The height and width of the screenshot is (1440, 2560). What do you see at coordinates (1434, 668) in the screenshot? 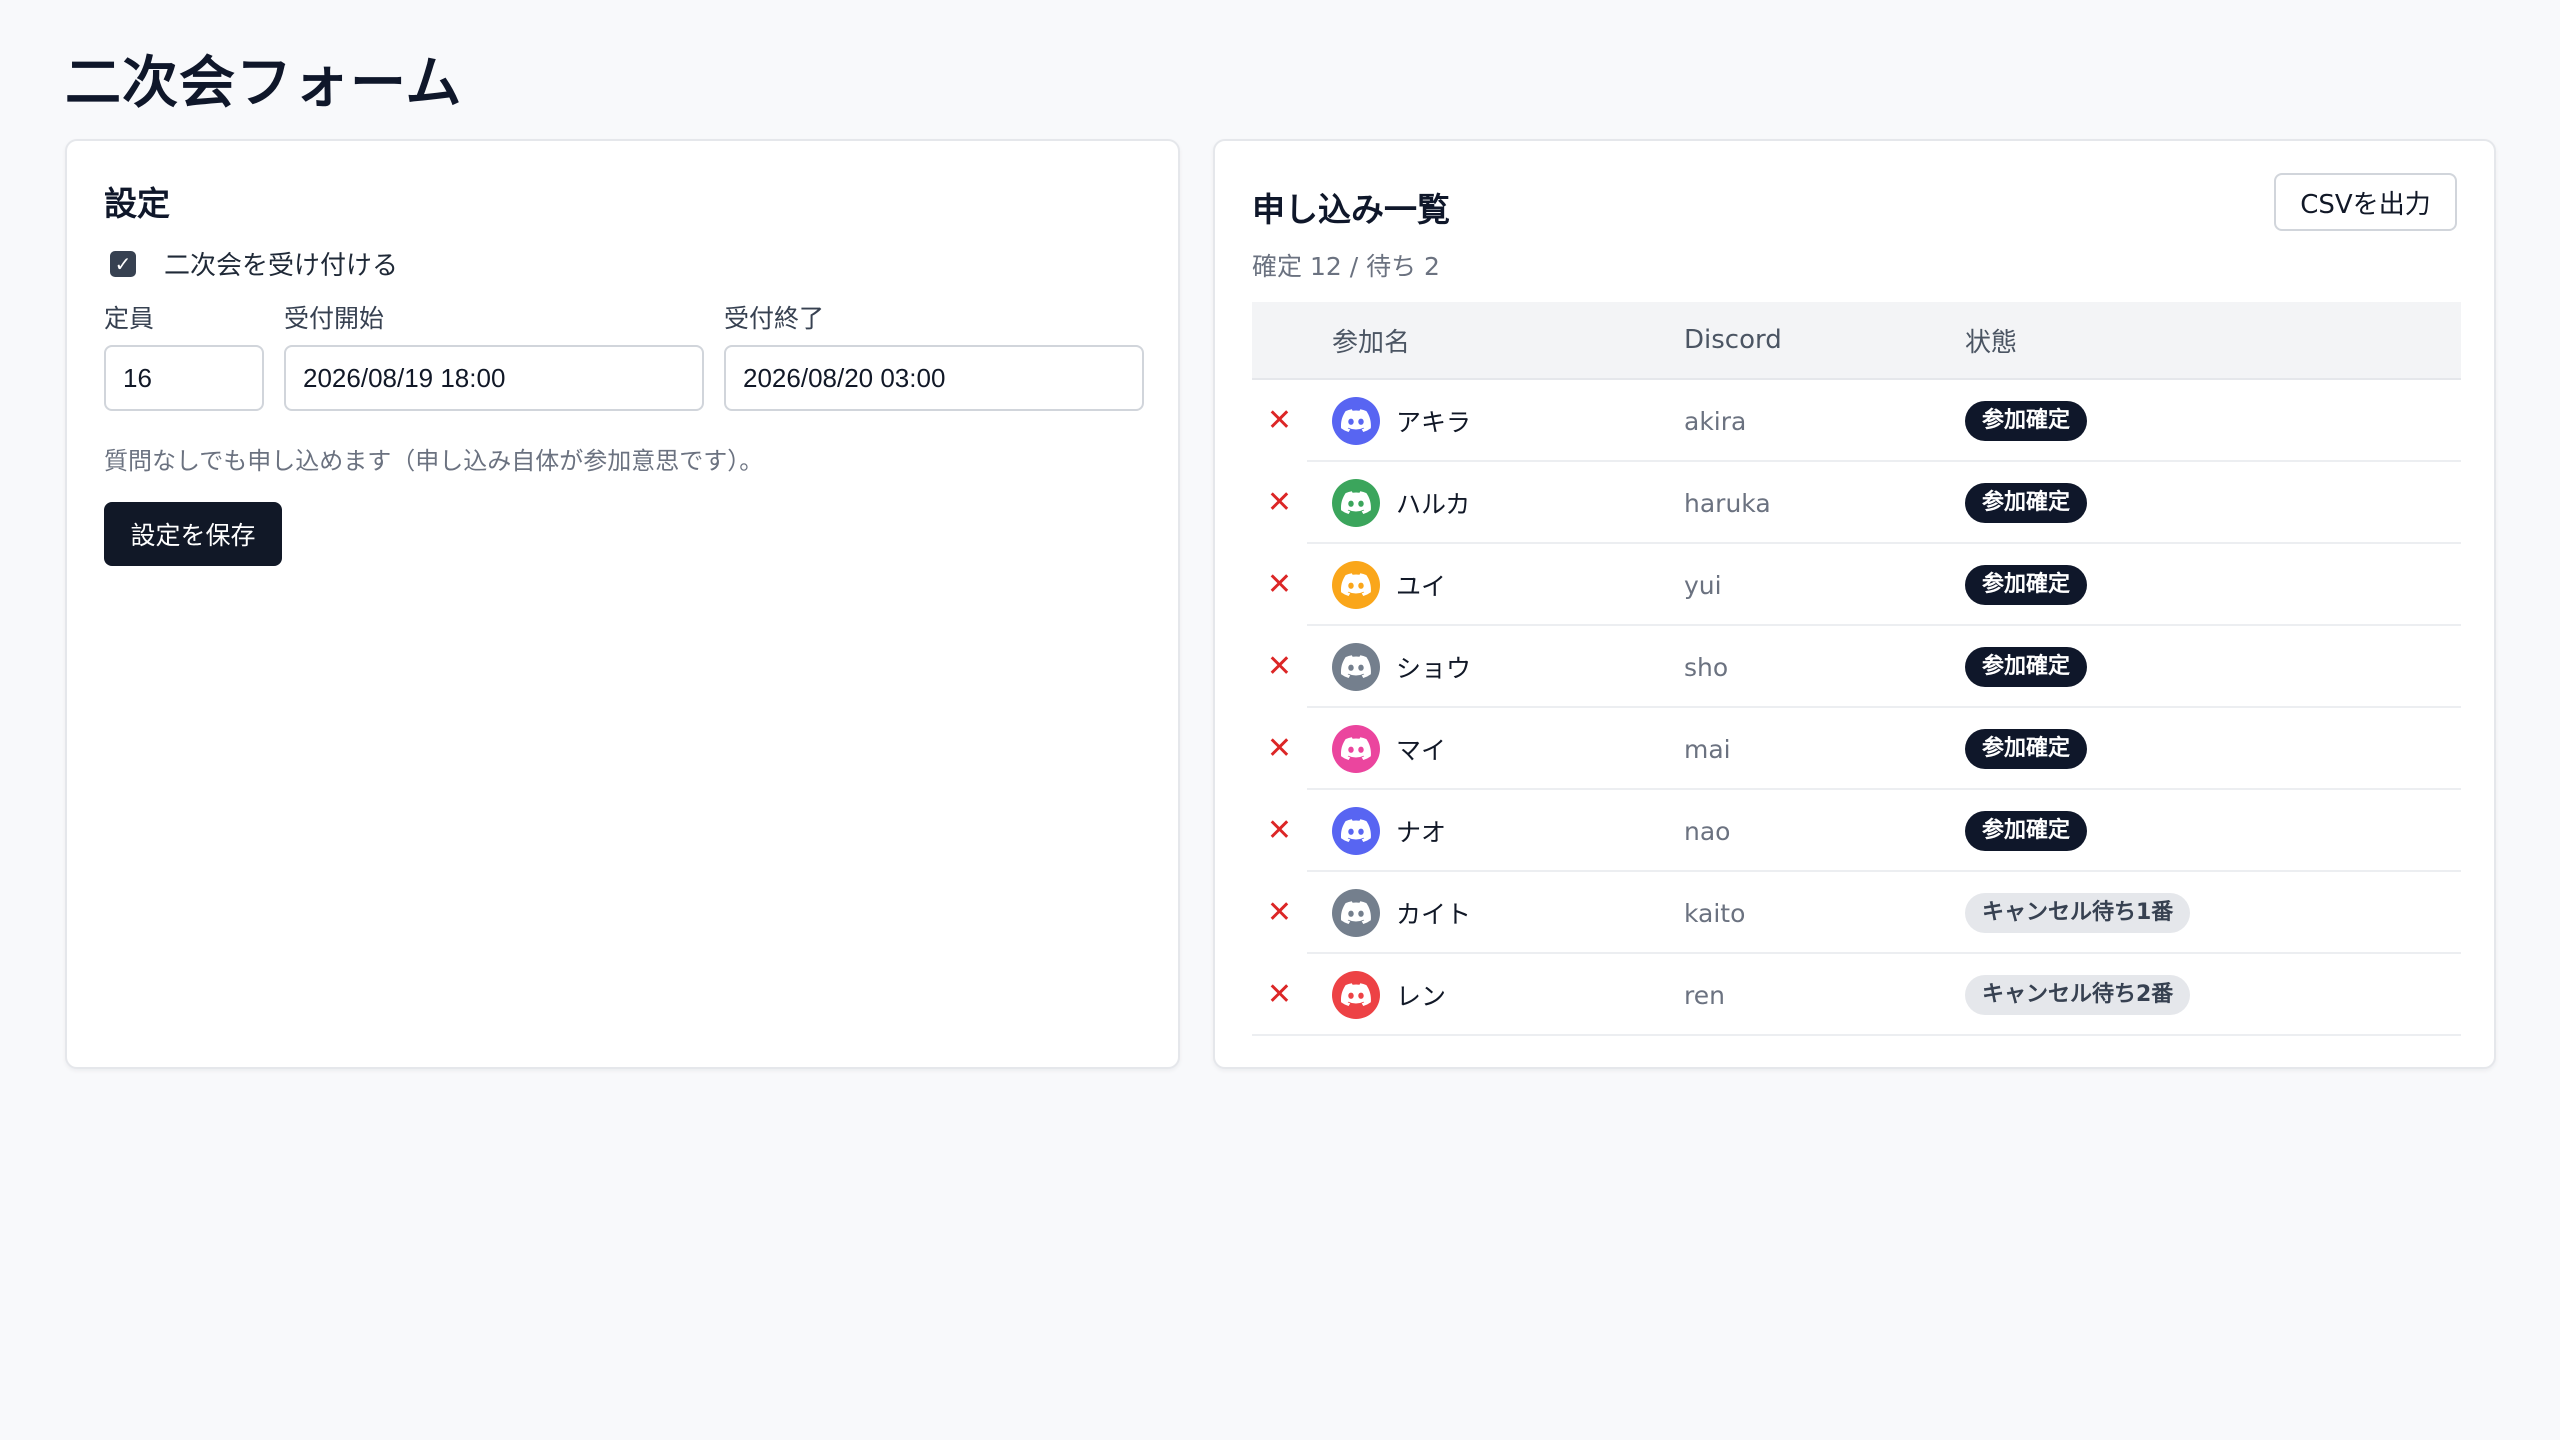
I see `participant-name: ショウ` at bounding box center [1434, 668].